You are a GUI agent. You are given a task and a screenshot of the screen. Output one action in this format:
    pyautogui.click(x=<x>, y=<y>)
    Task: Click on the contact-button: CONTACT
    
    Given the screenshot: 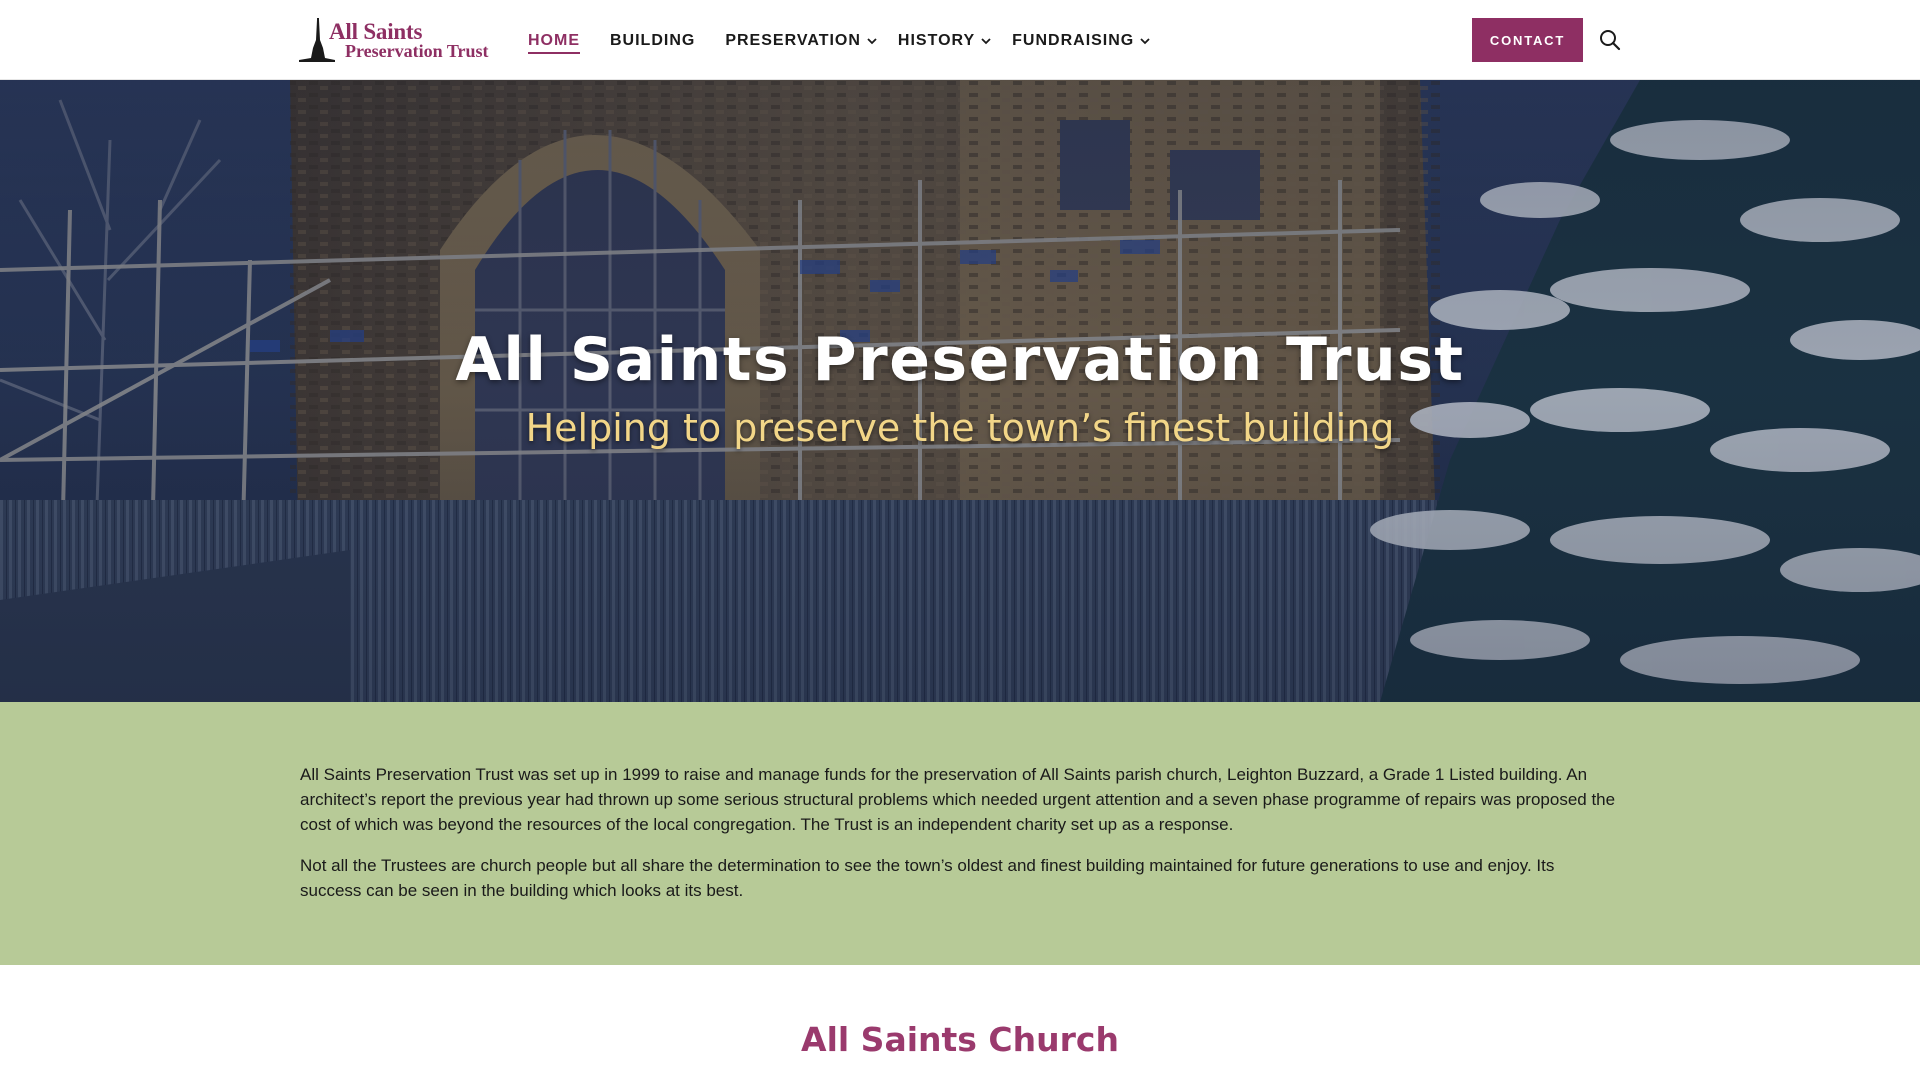 What is the action you would take?
    pyautogui.click(x=1527, y=40)
    